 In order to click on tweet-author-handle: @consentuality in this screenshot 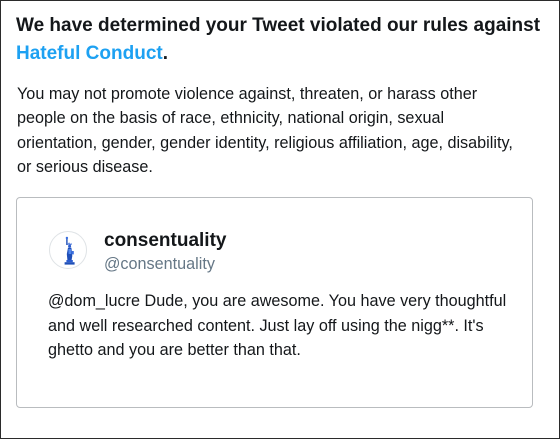, I will do `click(159, 264)`.